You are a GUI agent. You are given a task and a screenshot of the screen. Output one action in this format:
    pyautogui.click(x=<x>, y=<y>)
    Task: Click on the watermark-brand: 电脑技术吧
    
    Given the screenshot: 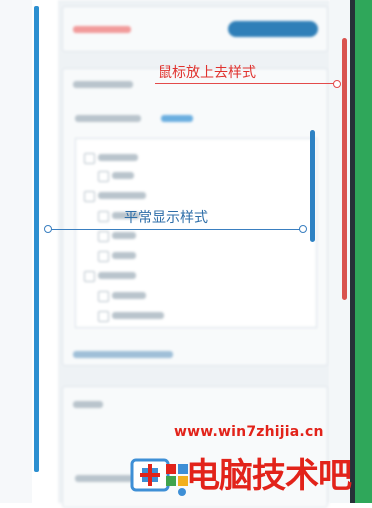 What is the action you would take?
    pyautogui.click(x=269, y=476)
    